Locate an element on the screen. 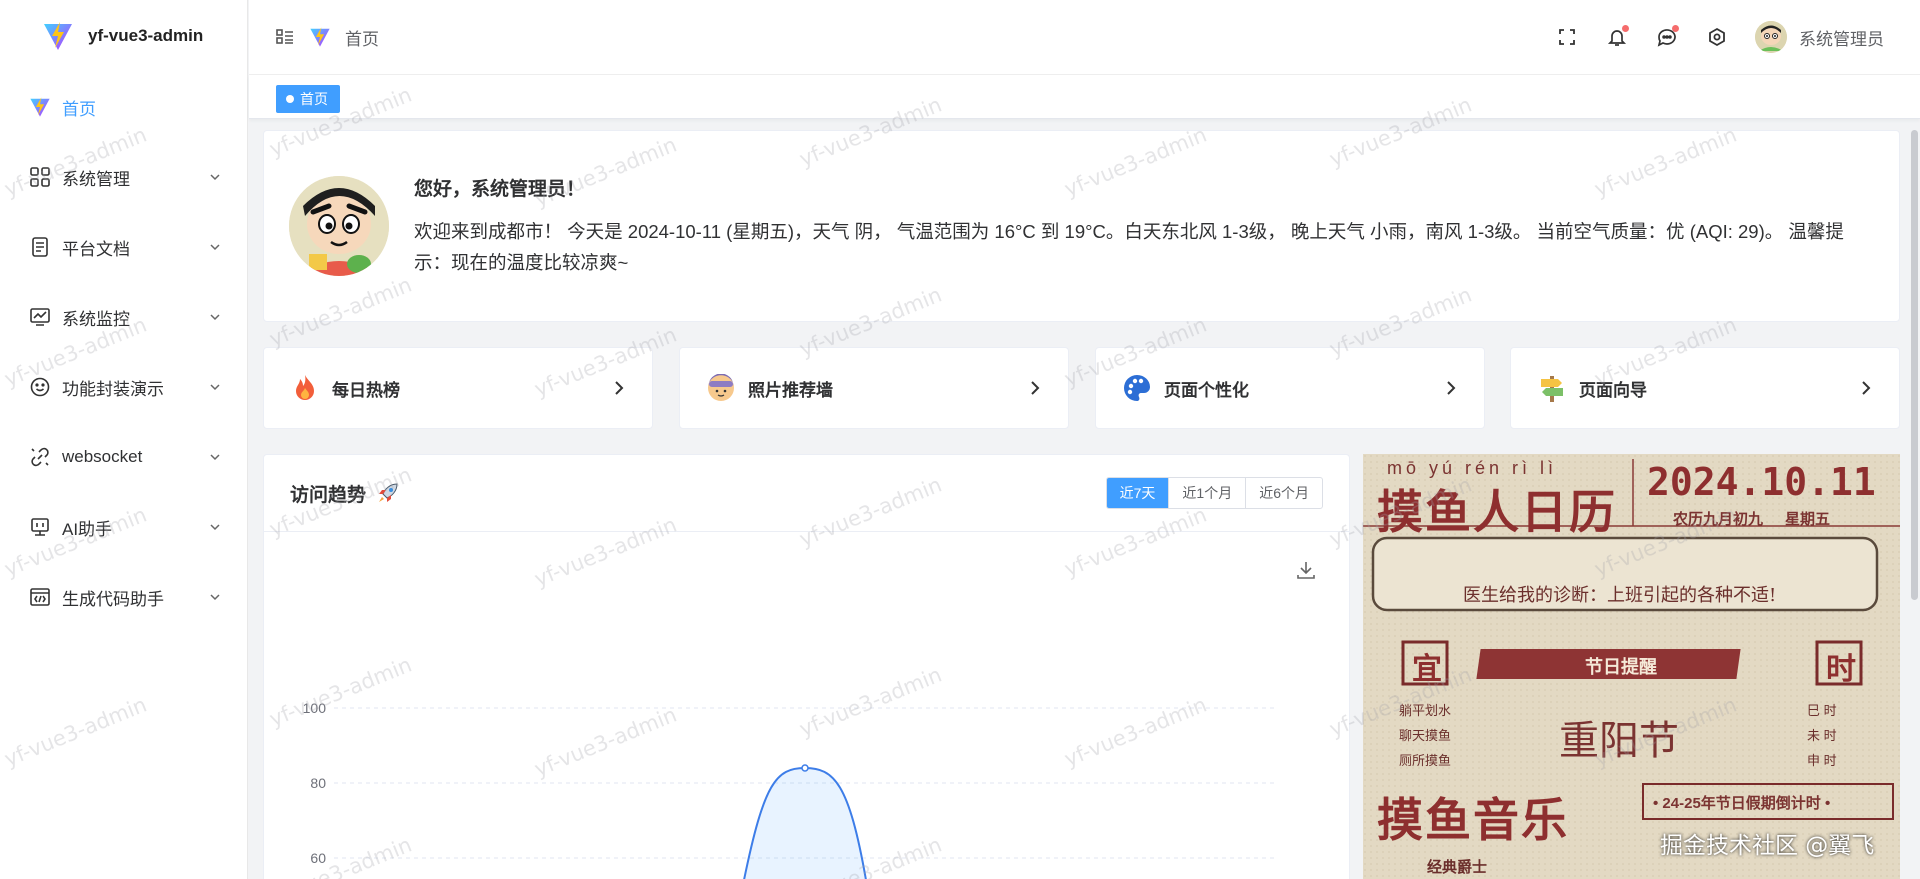  calendar-festival: 重阳节 is located at coordinates (1619, 741).